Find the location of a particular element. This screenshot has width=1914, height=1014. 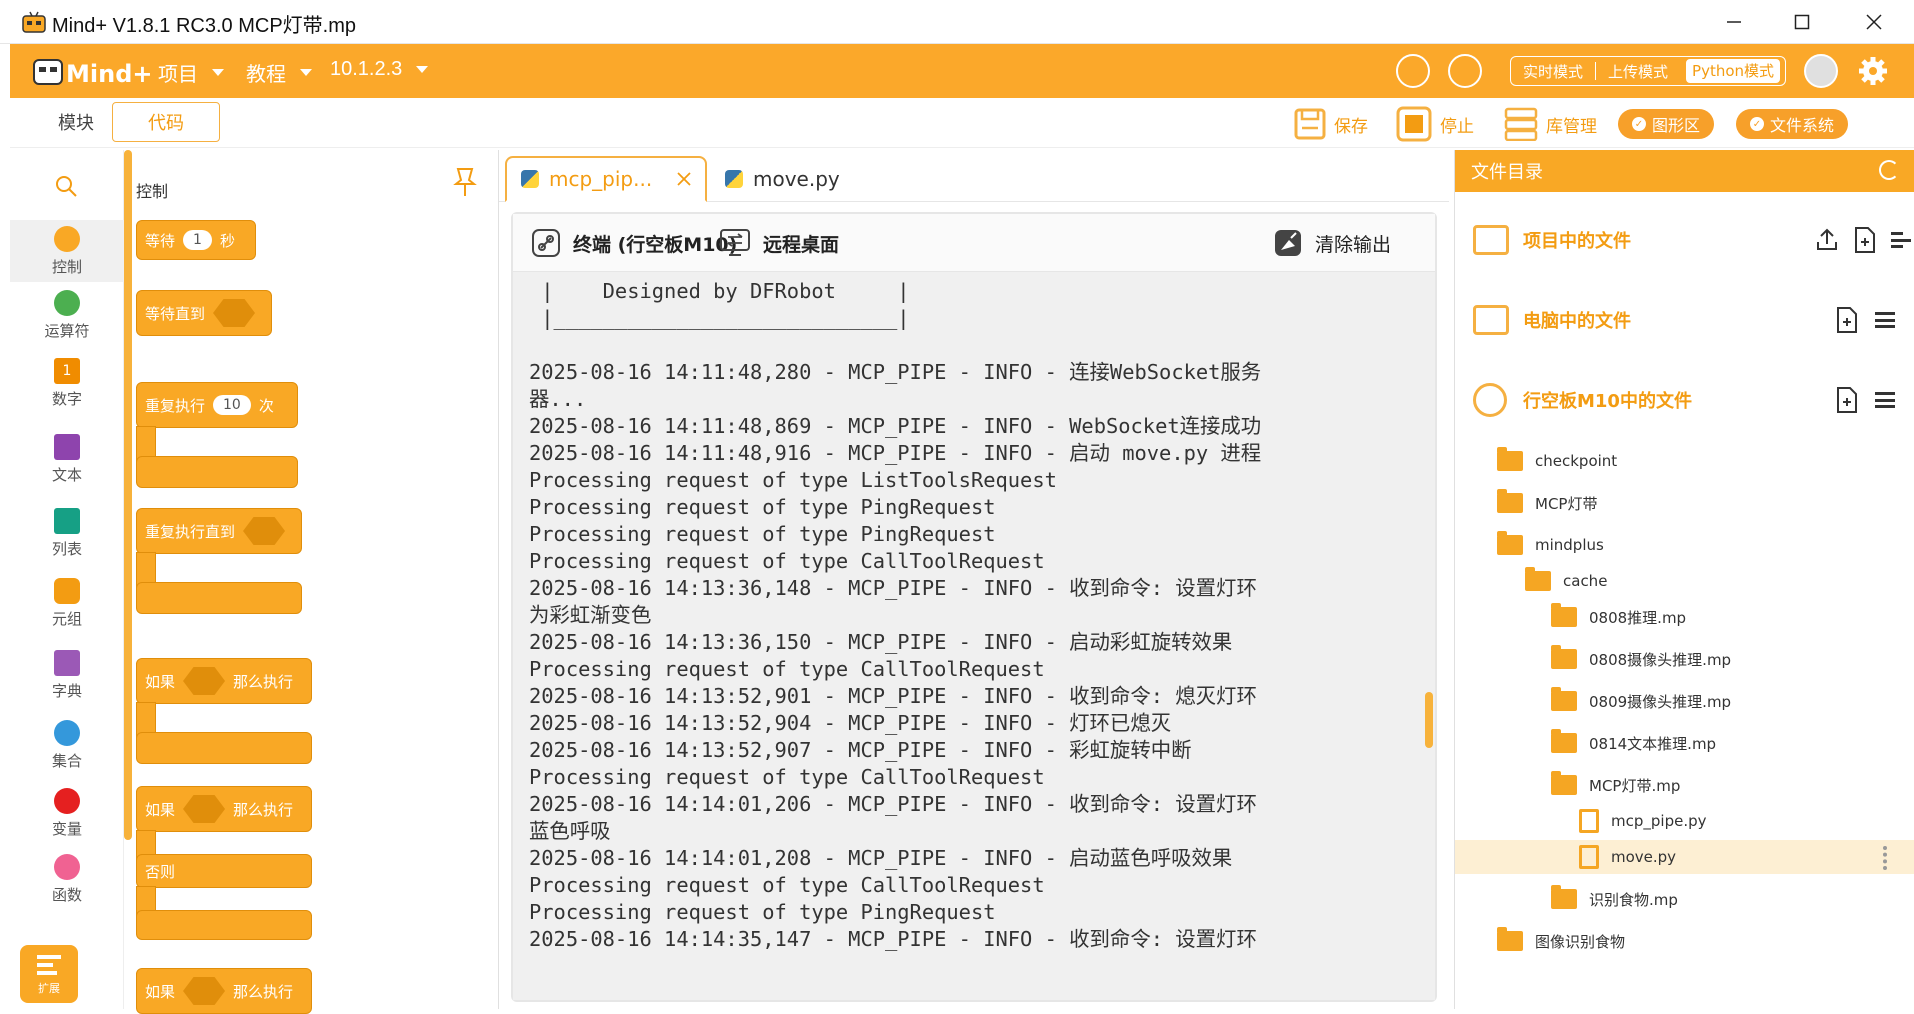

category-function: 函数 is located at coordinates (67, 879).